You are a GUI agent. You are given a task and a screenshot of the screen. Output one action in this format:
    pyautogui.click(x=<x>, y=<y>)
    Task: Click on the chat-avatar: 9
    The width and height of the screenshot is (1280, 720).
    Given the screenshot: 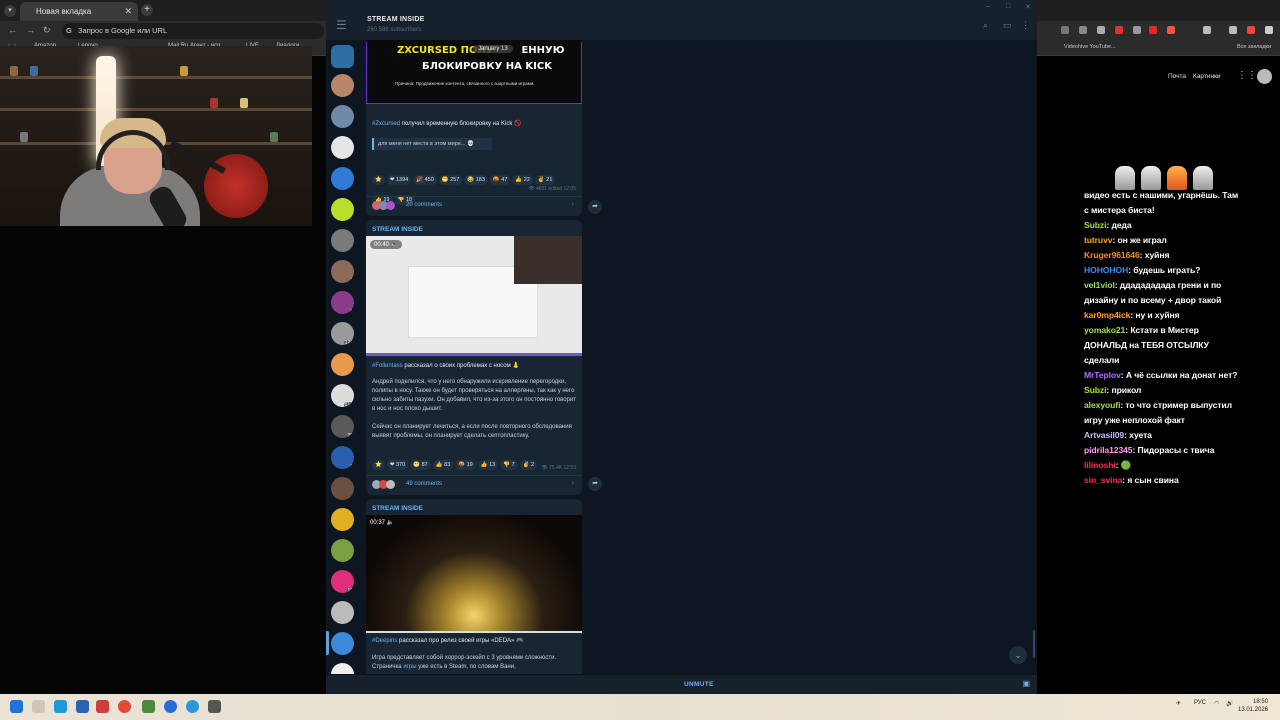 What is the action you would take?
    pyautogui.click(x=342, y=302)
    